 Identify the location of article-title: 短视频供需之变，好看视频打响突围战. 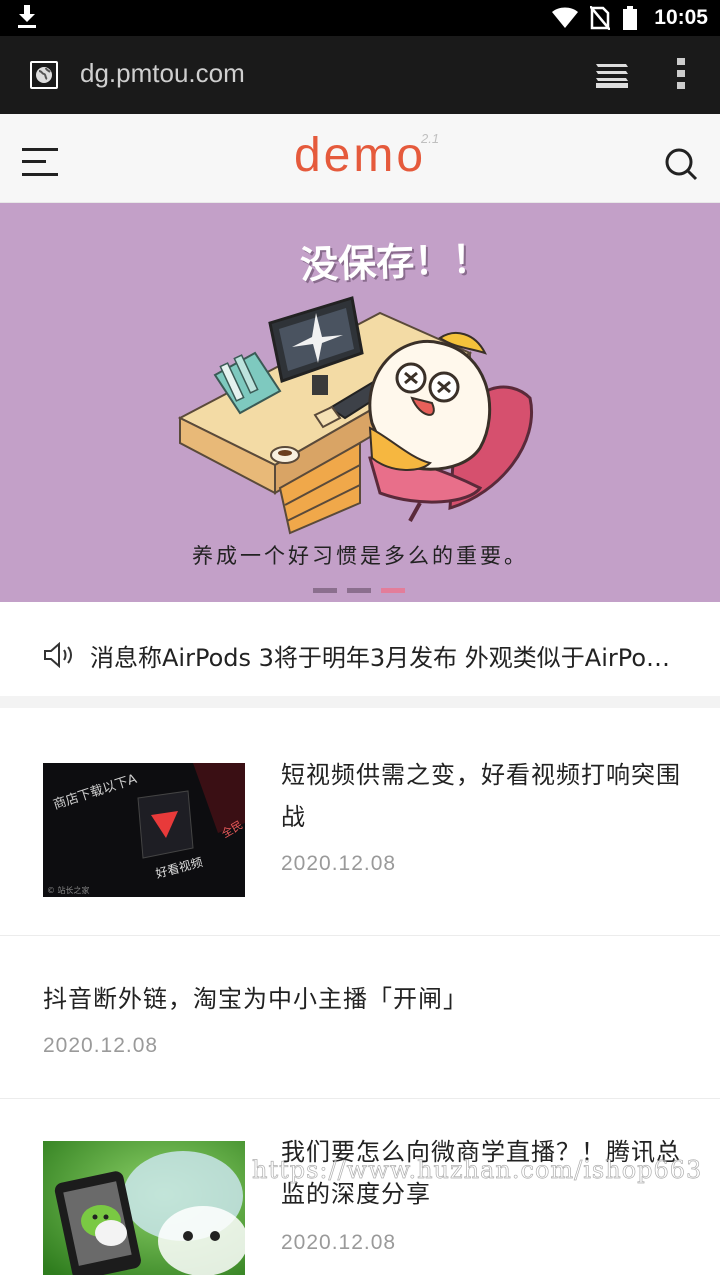
(481, 796).